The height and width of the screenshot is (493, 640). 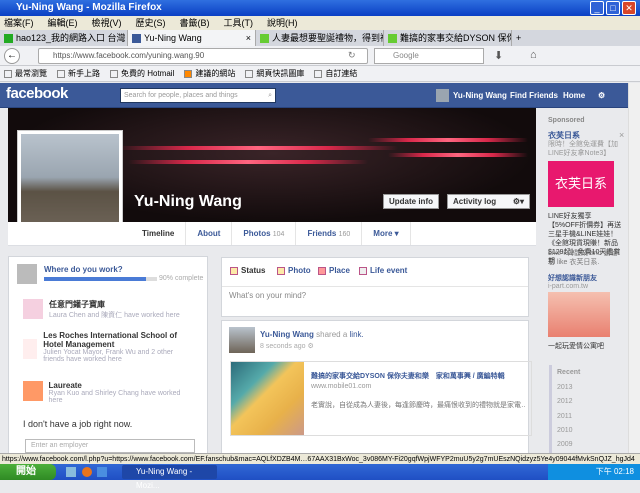 I want to click on composer-tab-place: Place, so click(x=334, y=270).